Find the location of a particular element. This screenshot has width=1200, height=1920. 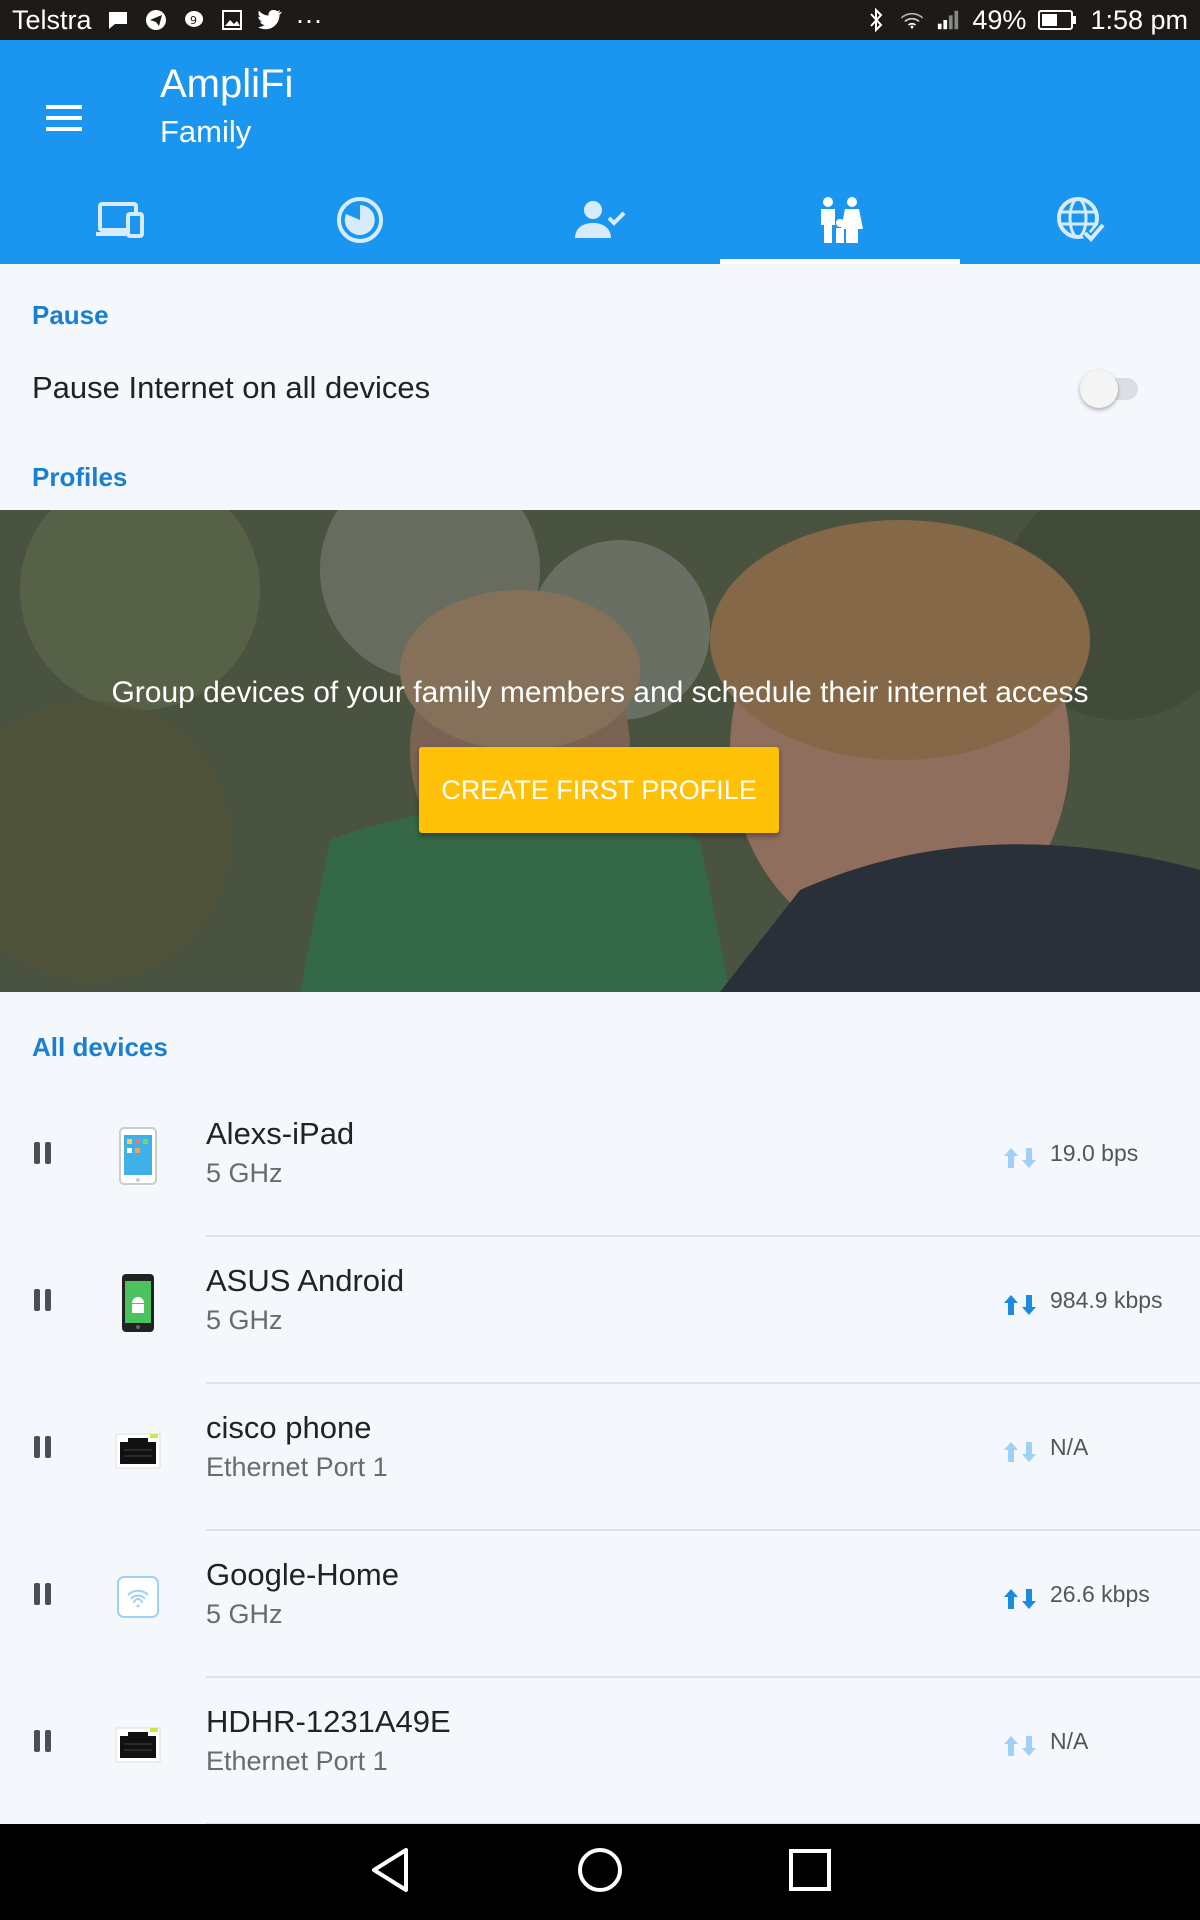

device-name: Alexs-iPad is located at coordinates (280, 1133).